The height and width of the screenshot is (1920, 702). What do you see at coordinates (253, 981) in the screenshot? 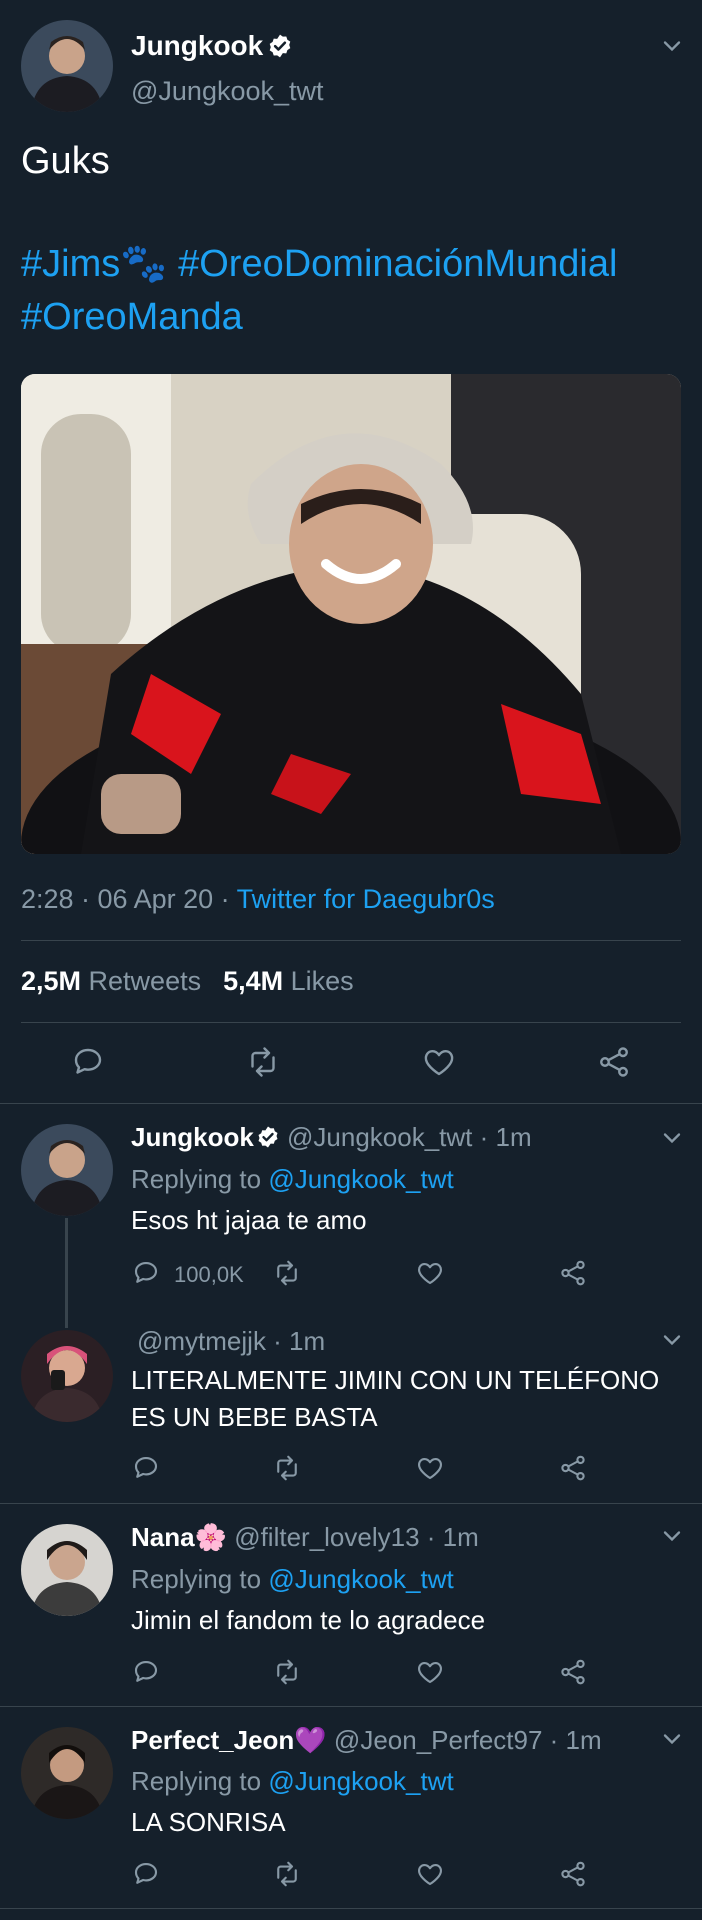
I see `likes-count: 5,4M` at bounding box center [253, 981].